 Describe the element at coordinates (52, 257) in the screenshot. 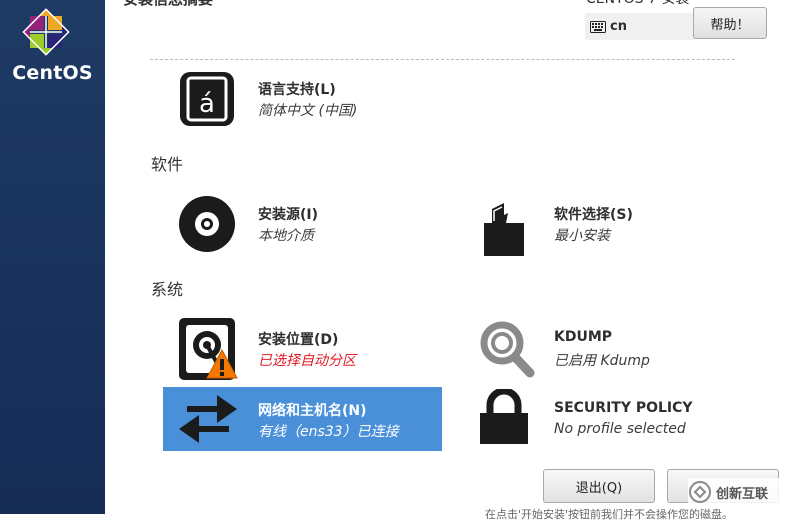

I see `sidebar: CentOS` at that location.